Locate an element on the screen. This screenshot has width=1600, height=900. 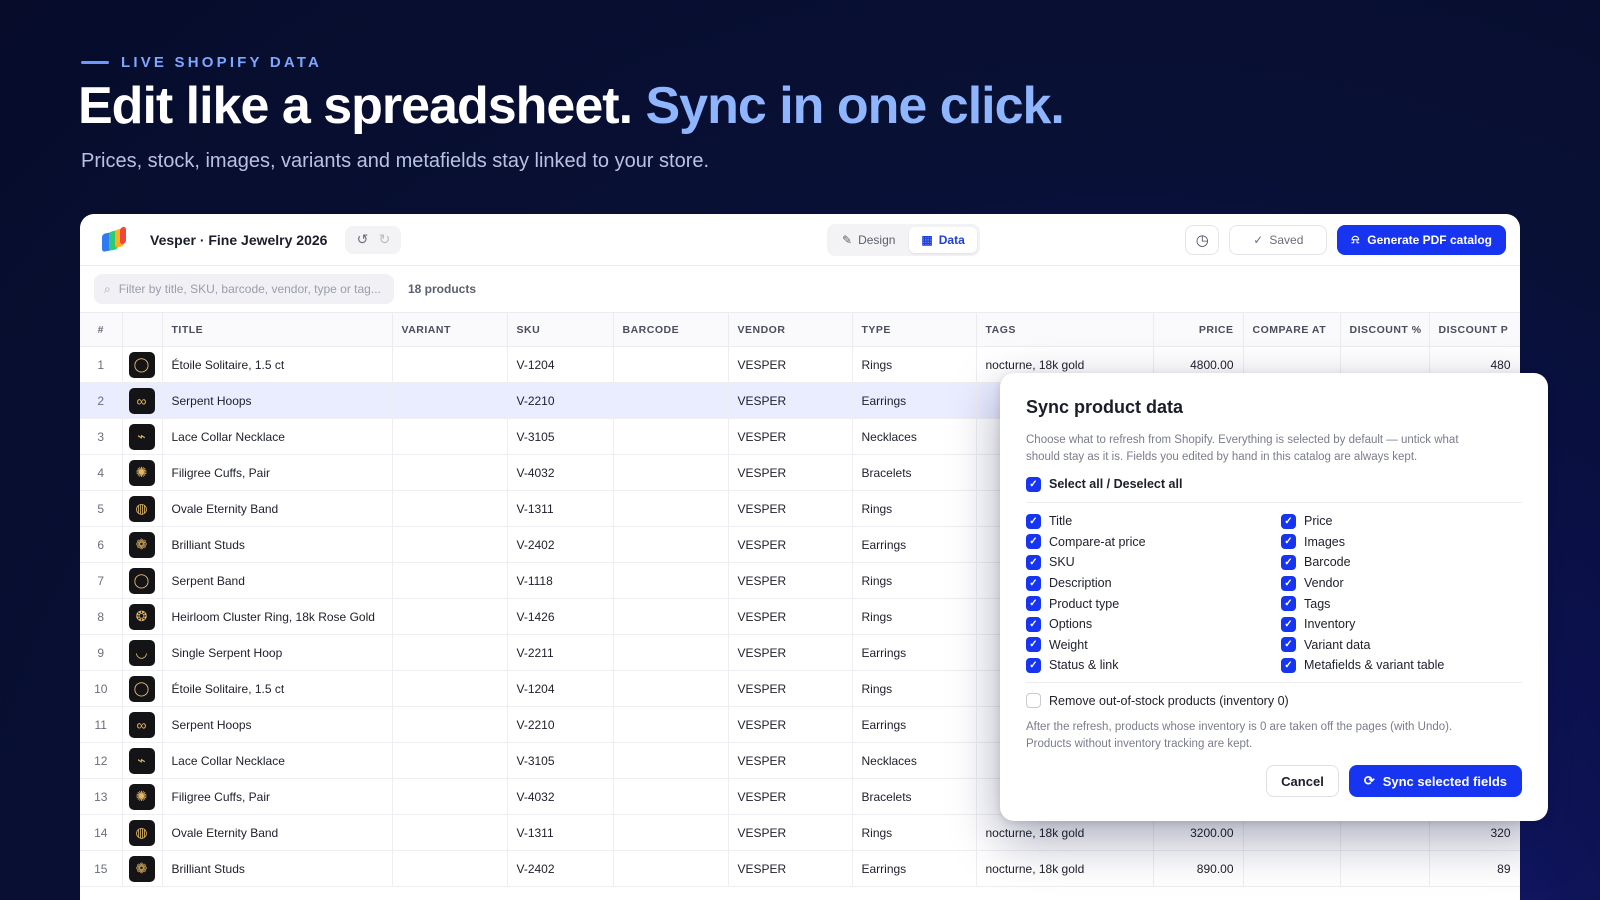
column-header: TYPE is located at coordinates (914, 329).